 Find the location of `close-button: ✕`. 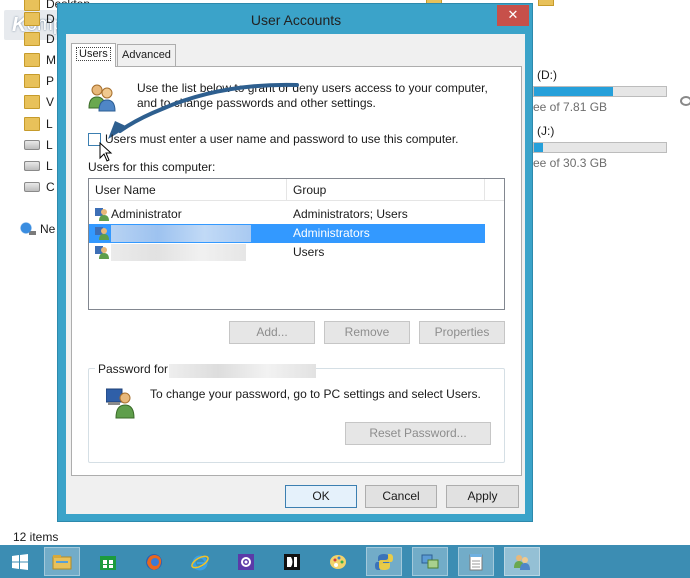

close-button: ✕ is located at coordinates (513, 15).